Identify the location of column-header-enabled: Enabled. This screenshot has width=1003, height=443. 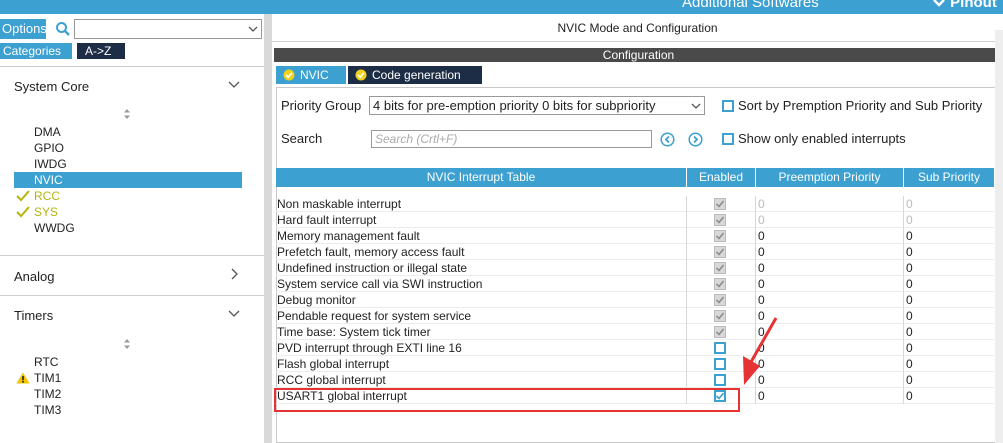
(721, 177).